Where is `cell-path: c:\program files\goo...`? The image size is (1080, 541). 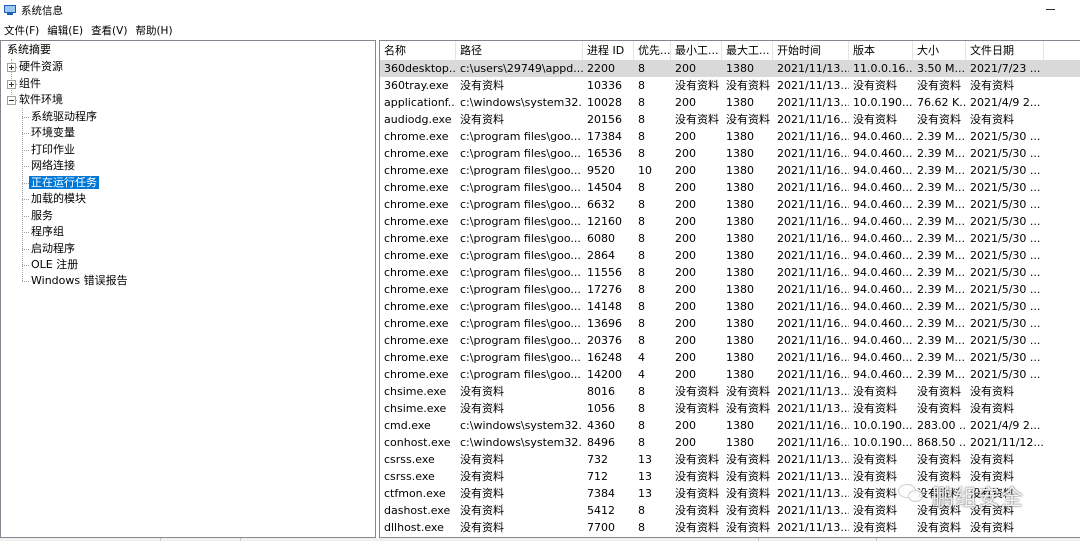
cell-path: c:\program files\goo... is located at coordinates (520, 323).